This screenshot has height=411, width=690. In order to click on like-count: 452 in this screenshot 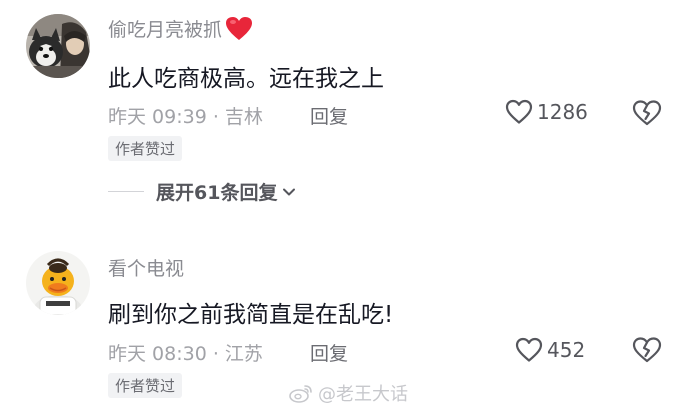, I will do `click(566, 350)`.